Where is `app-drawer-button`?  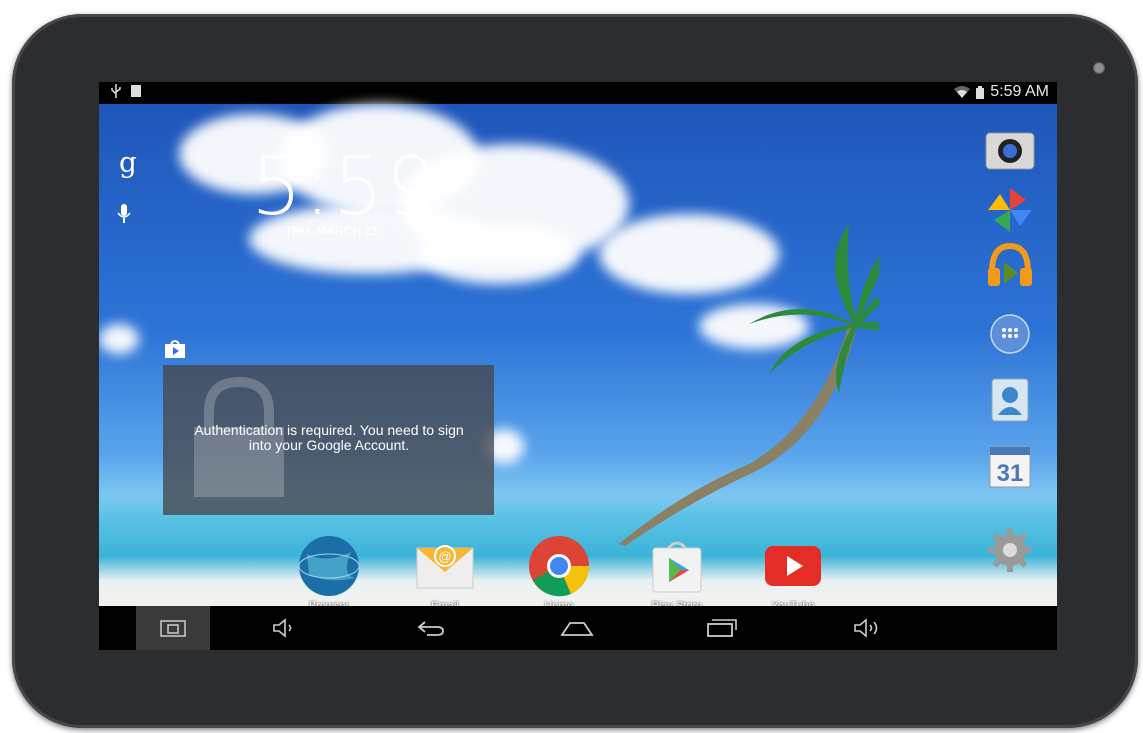 app-drawer-button is located at coordinates (1010, 334).